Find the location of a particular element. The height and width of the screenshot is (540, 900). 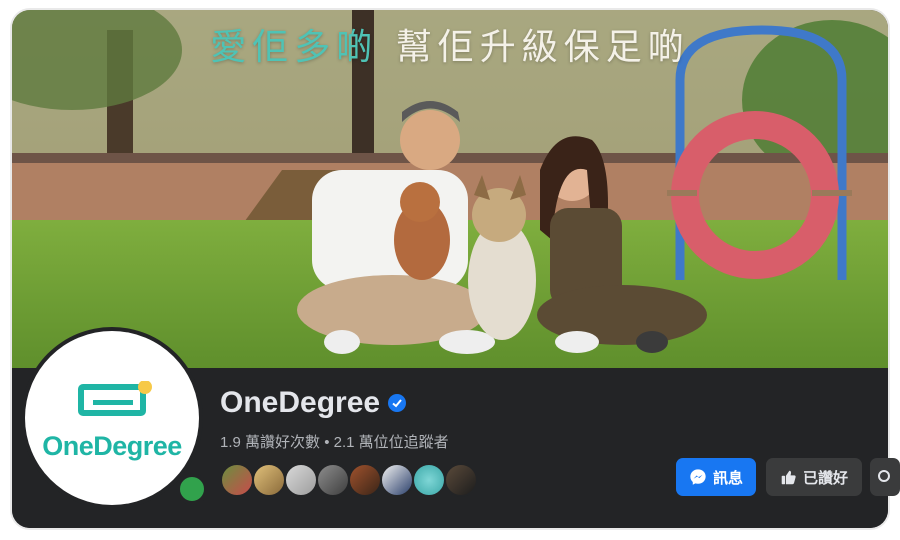

messenger-icon is located at coordinates (698, 477).